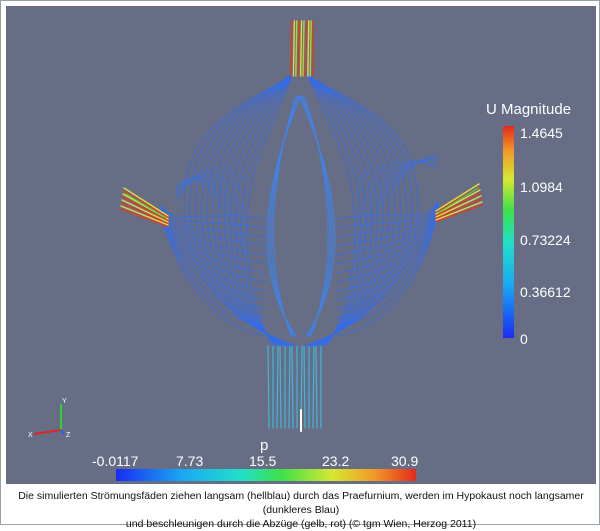 The height and width of the screenshot is (531, 600). Describe the element at coordinates (49, 418) in the screenshot. I see `axes-triad: Y X Z` at that location.